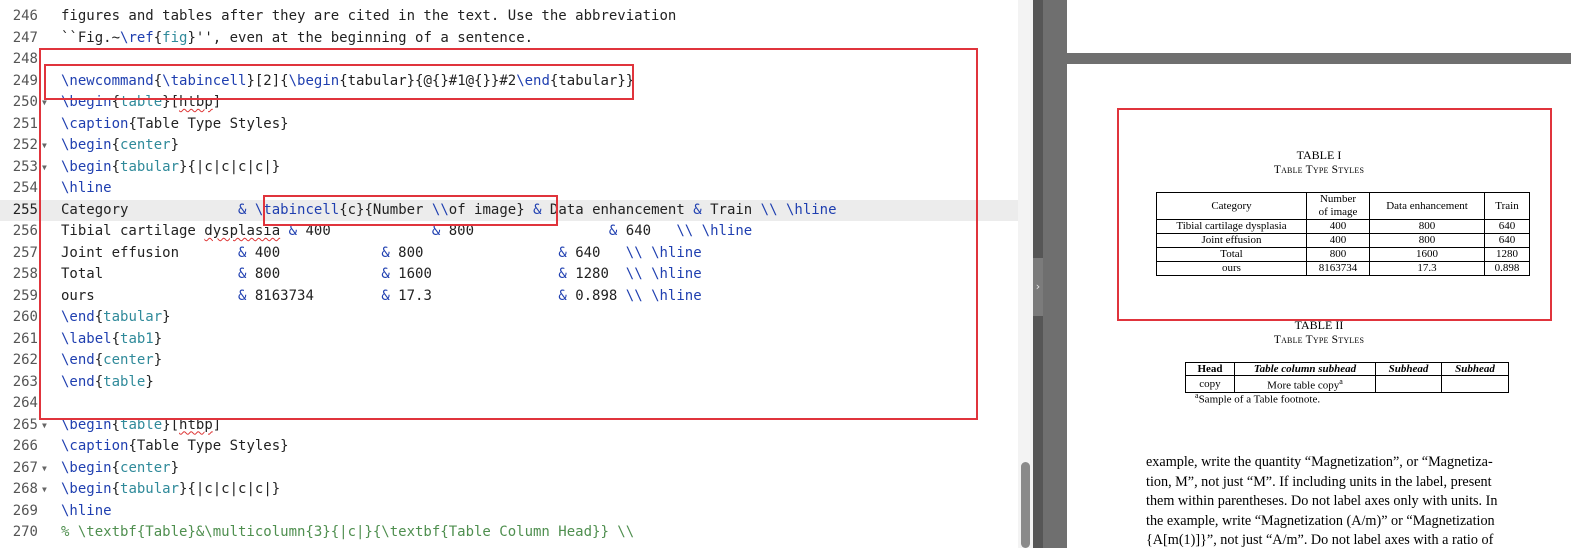 The width and height of the screenshot is (1571, 548). I want to click on code-text: \begin{tabular}{|c|c|c|c|}, so click(170, 490).